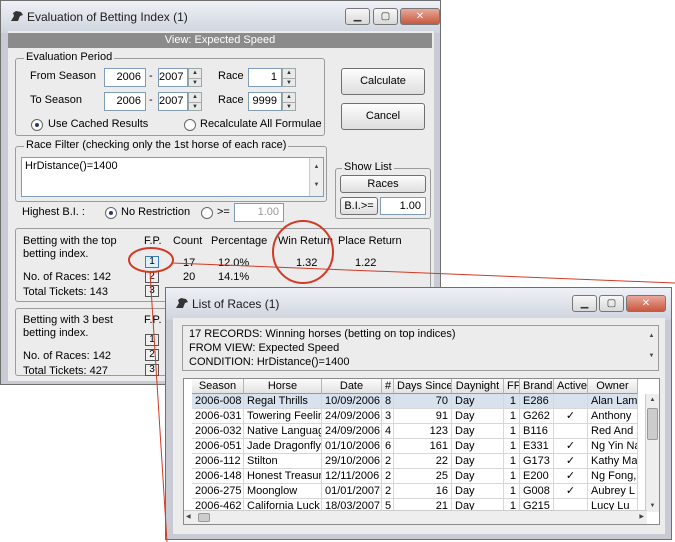 Image resolution: width=675 pixels, height=542 pixels. What do you see at coordinates (611, 303) in the screenshot?
I see `list-maximize-button: ▢` at bounding box center [611, 303].